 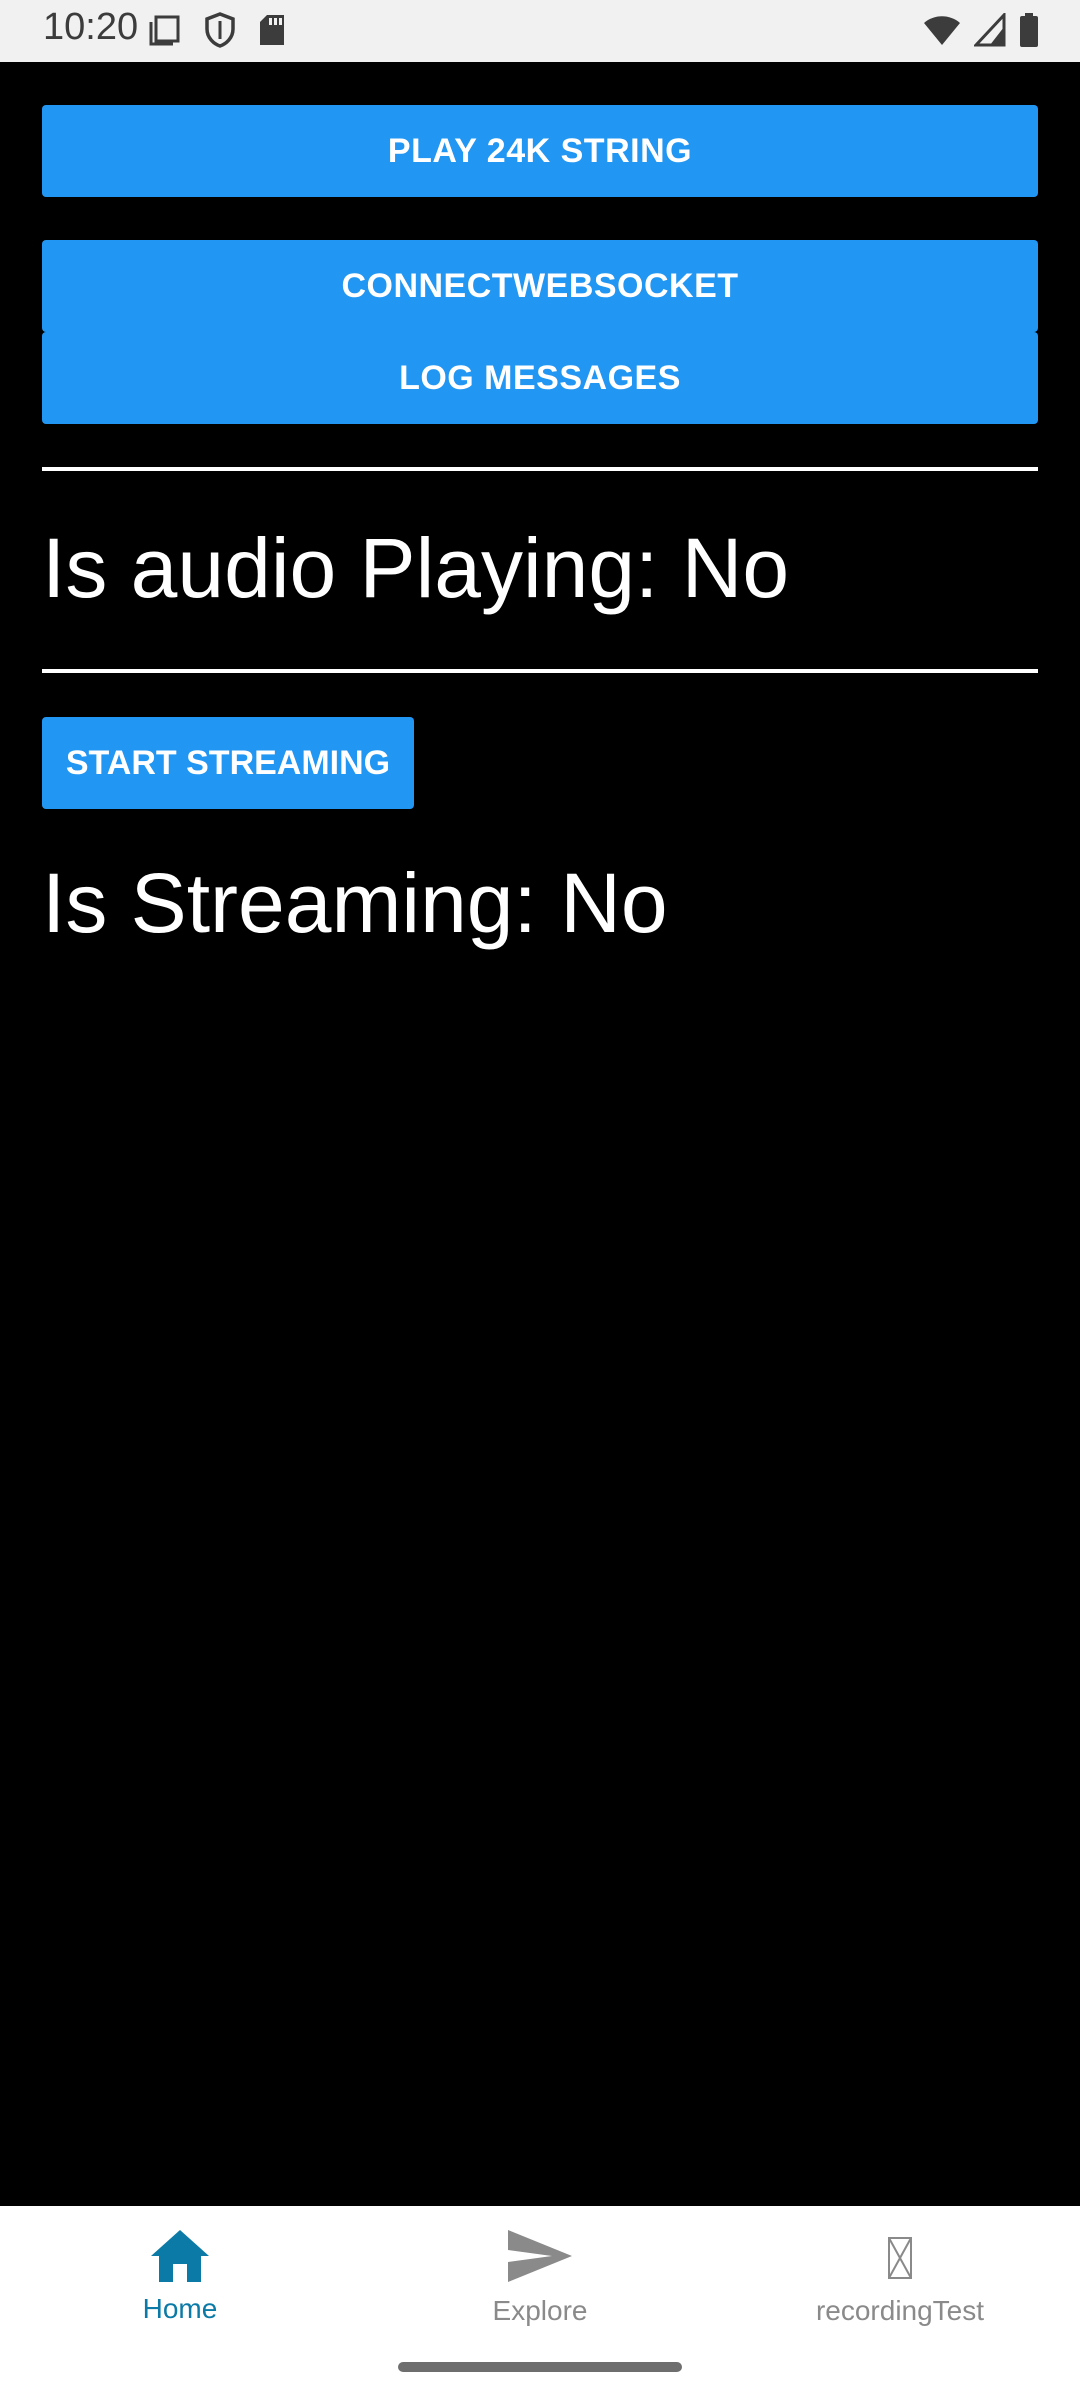 I want to click on log-messages-button: LOG MESSAGES, so click(x=540, y=378).